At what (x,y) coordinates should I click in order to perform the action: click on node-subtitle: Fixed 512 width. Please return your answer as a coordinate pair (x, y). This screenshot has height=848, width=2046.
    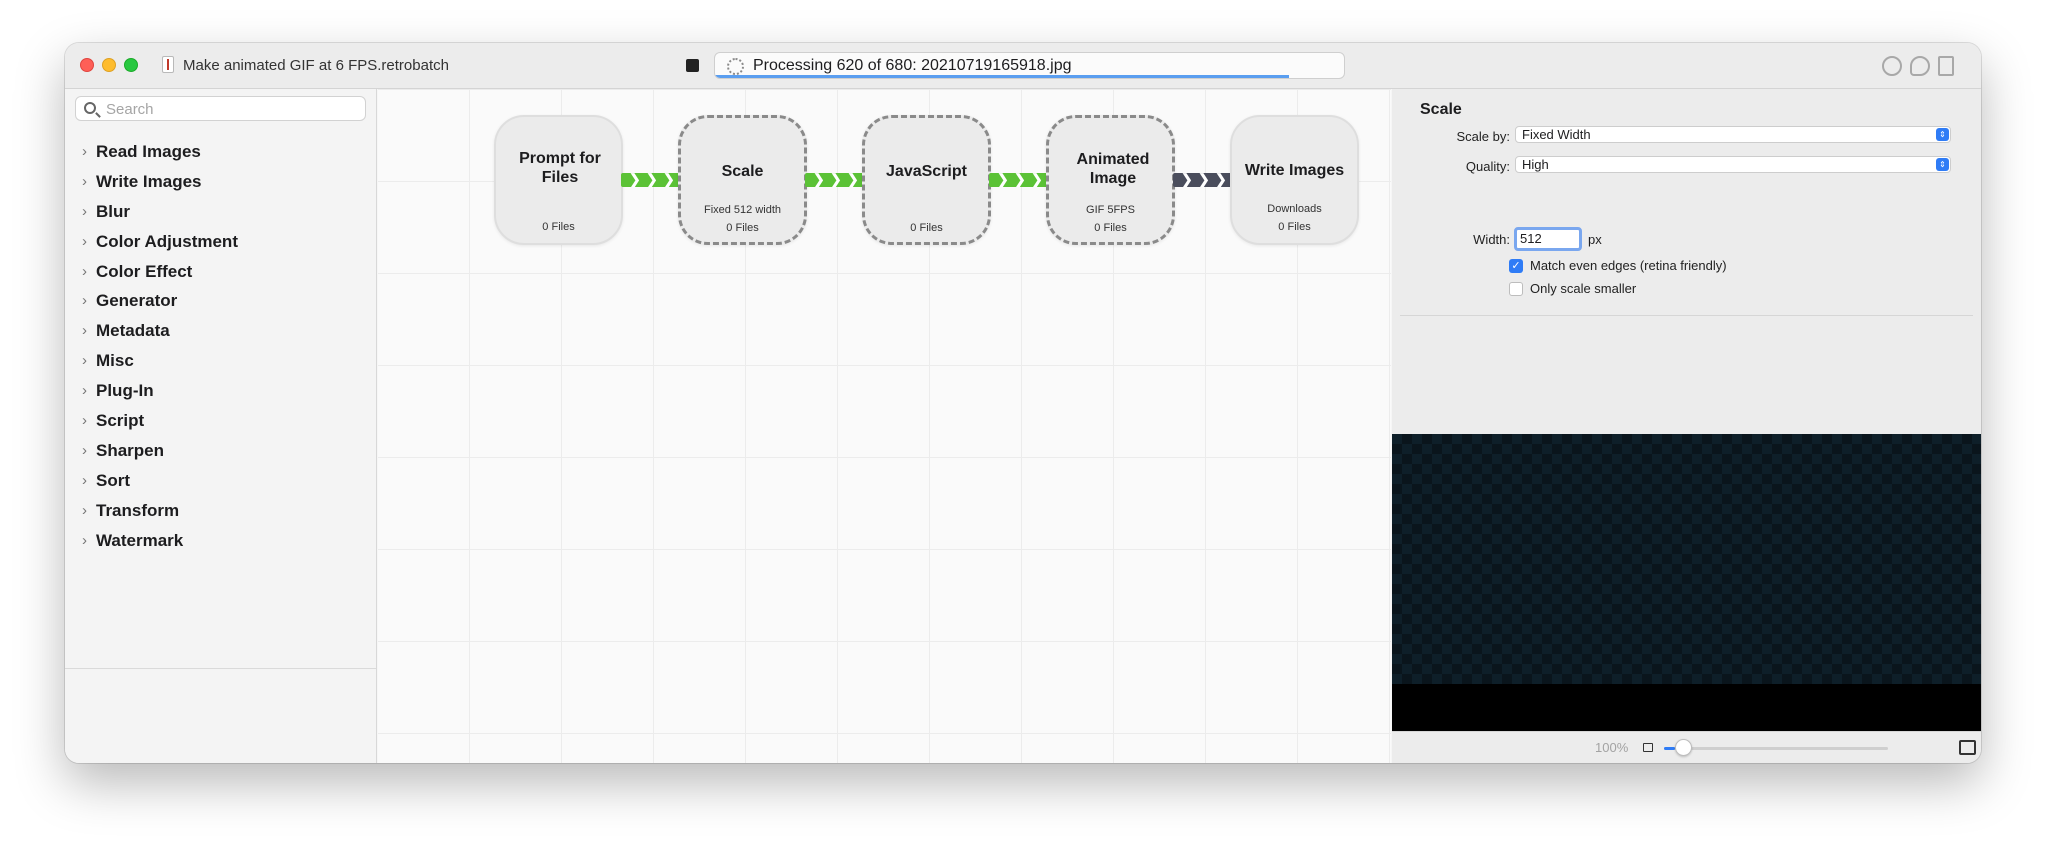
    Looking at the image, I should click on (742, 210).